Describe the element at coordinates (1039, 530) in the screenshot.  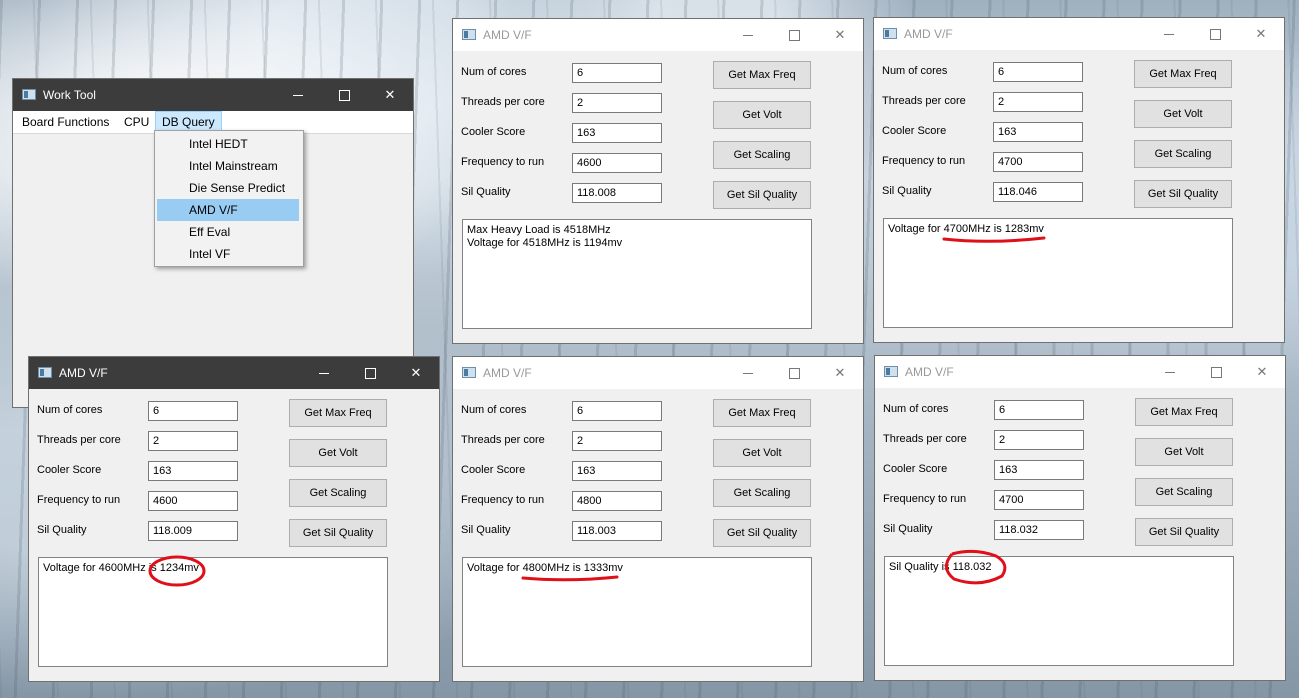
I see `input-sil: 118.032` at that location.